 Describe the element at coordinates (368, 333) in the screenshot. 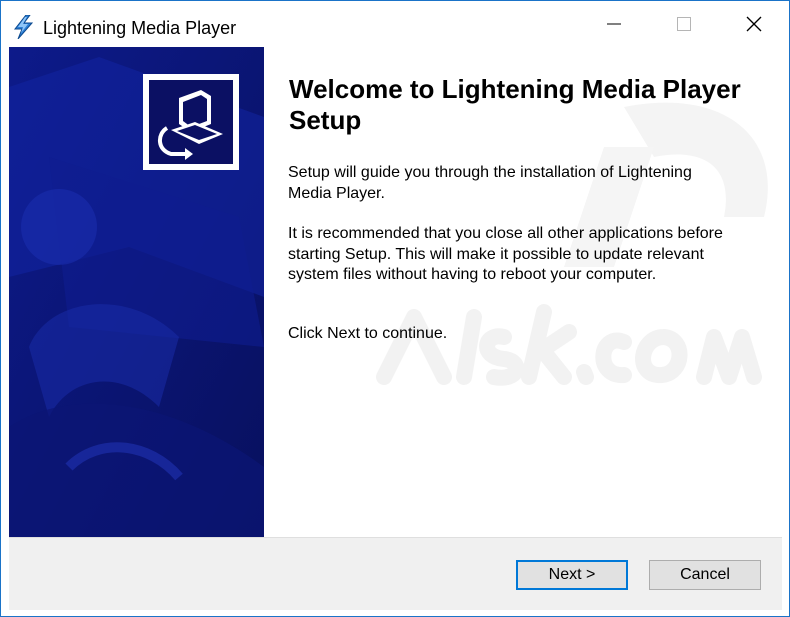

I see `continue-instruction: Click Next to continue.` at that location.